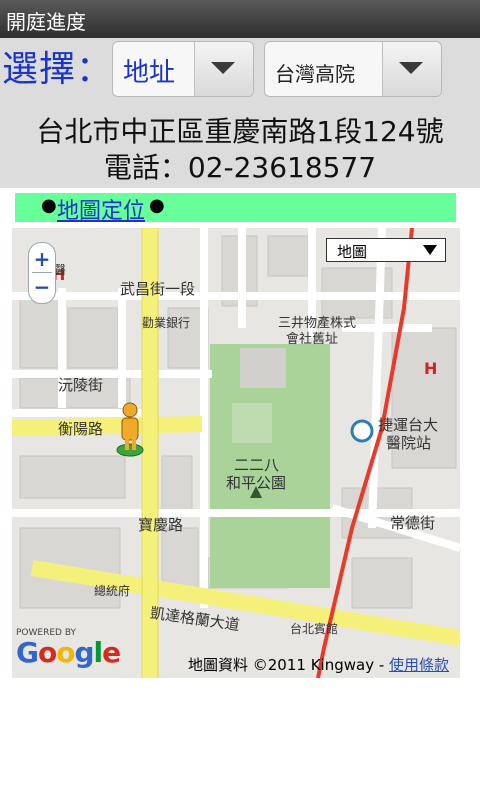 The image size is (480, 800). I want to click on app-title: 開庭進度, so click(46, 22).